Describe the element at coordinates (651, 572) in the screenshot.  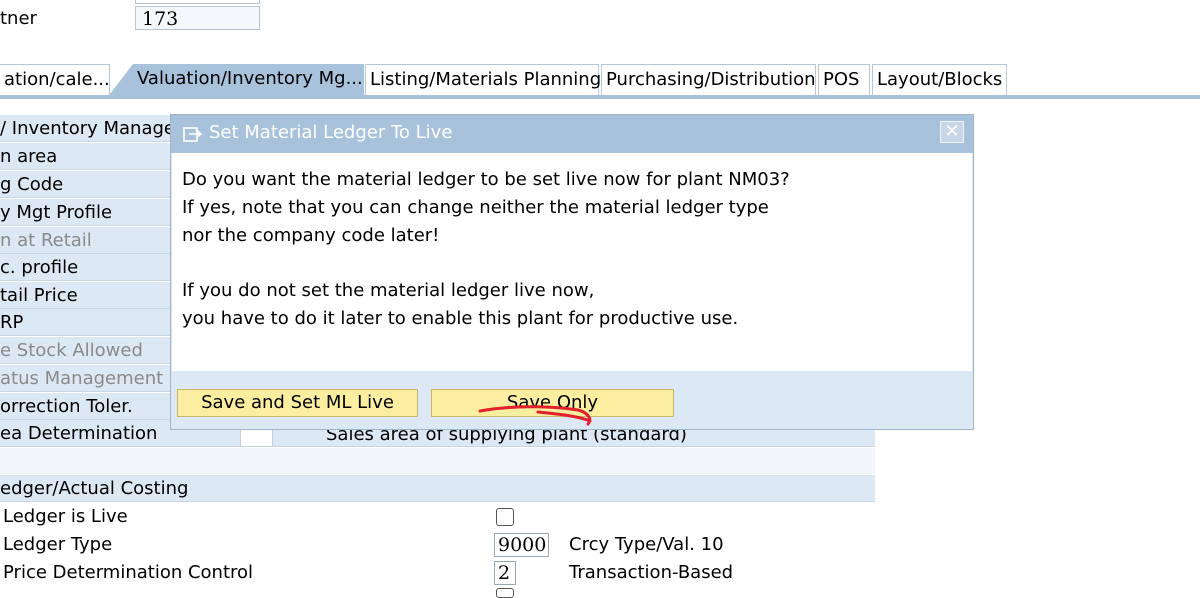
I see `price-determination-description: Transaction-Based` at that location.